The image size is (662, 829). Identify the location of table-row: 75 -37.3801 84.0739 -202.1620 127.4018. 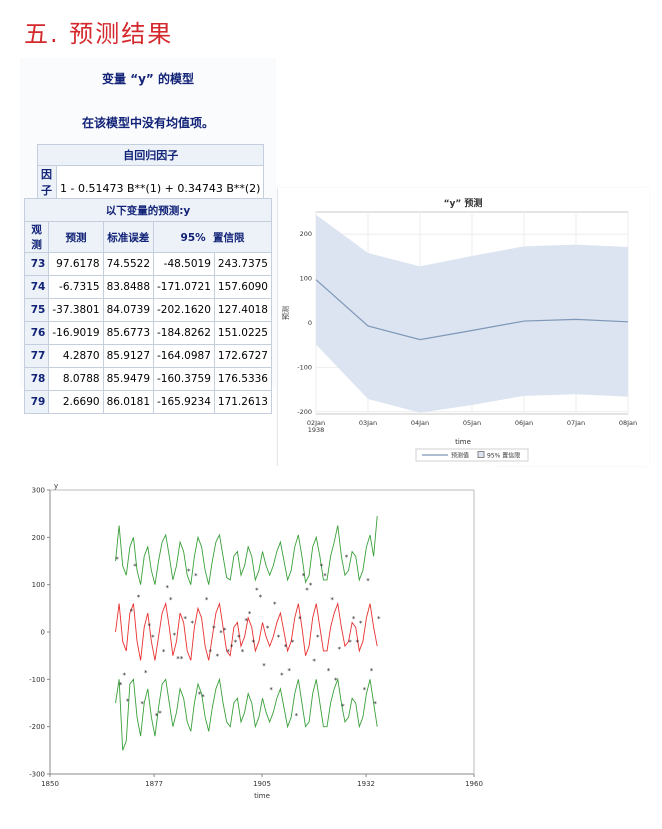
(148, 310).